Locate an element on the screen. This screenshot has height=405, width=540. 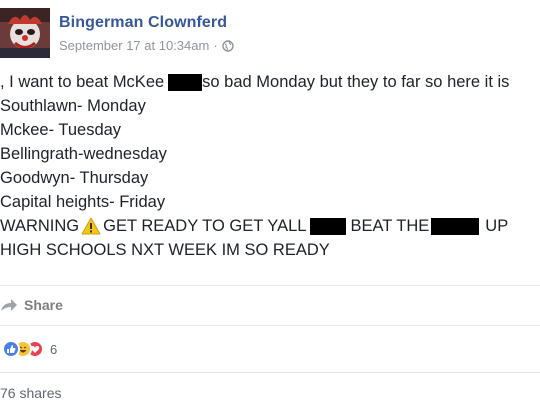
reaction-count: 6 is located at coordinates (54, 349).